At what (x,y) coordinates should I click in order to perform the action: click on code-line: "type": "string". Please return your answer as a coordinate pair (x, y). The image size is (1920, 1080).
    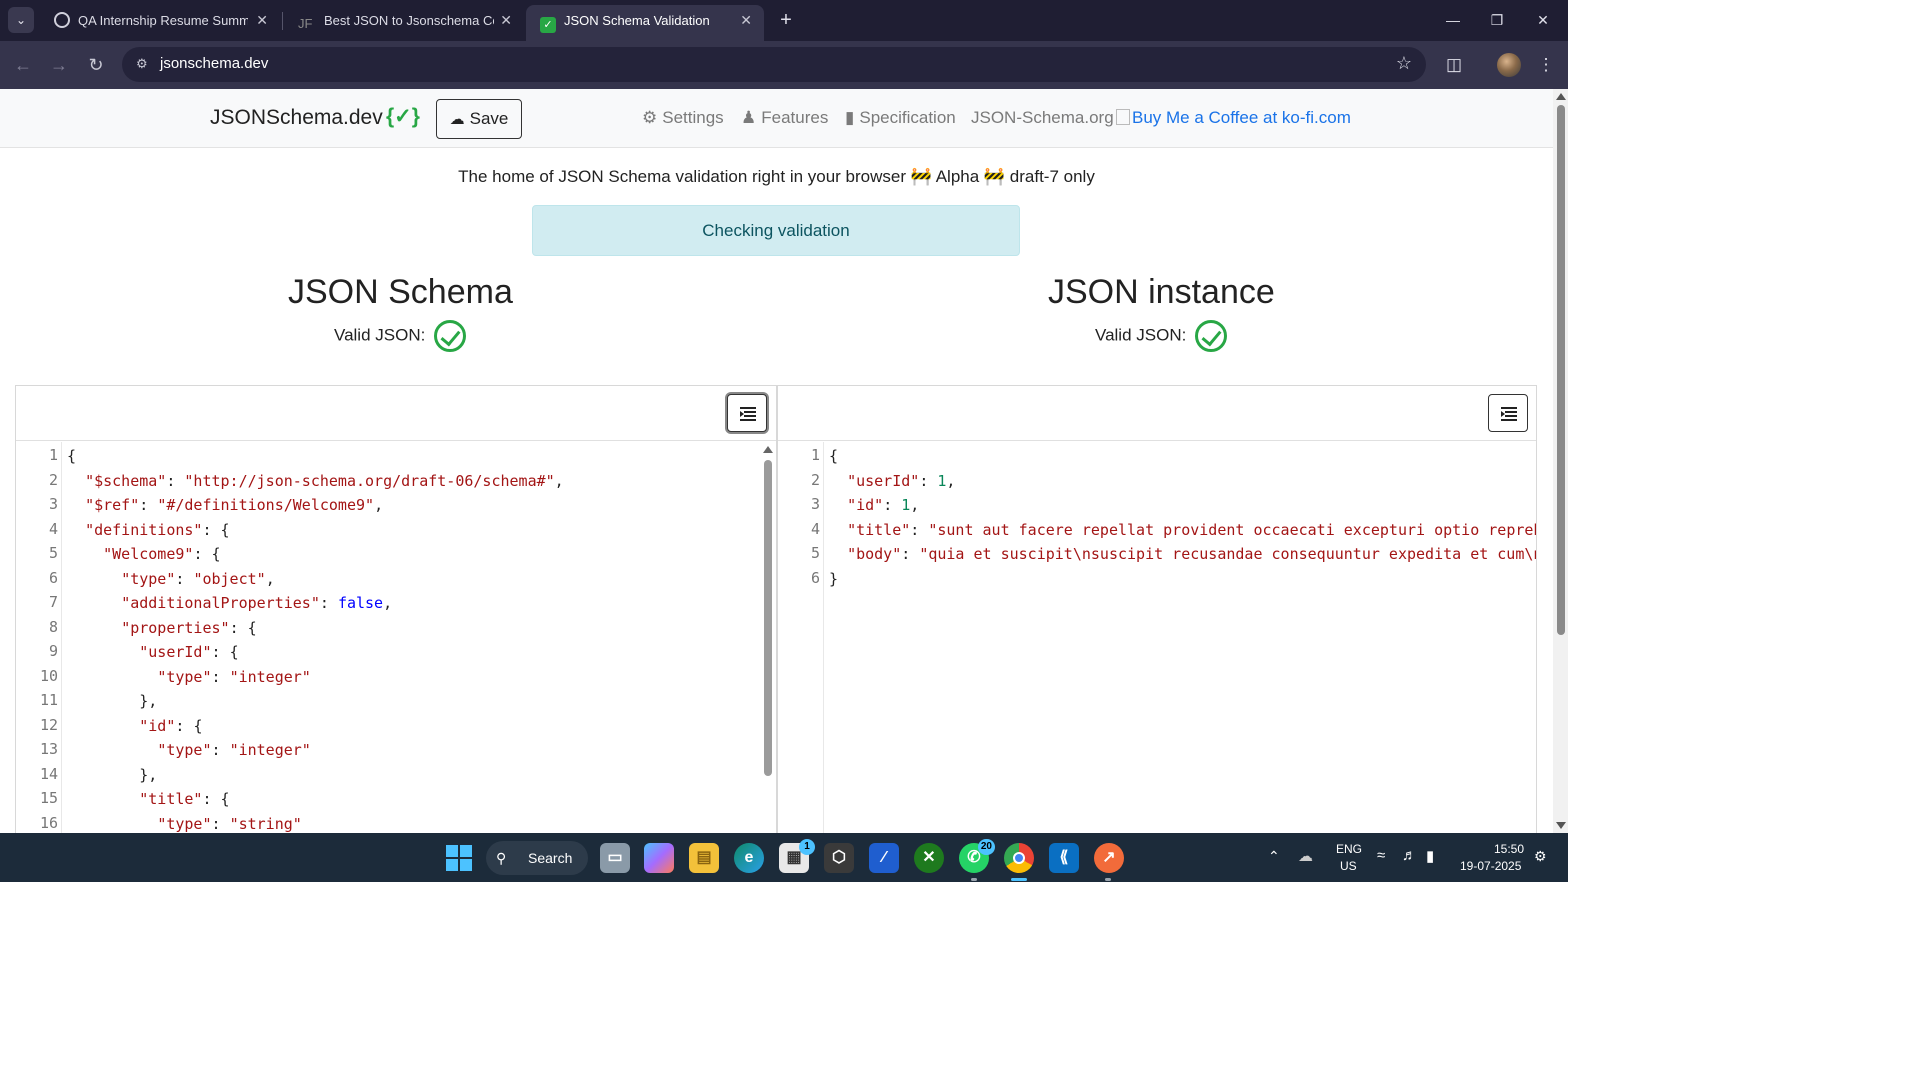
    Looking at the image, I should click on (184, 824).